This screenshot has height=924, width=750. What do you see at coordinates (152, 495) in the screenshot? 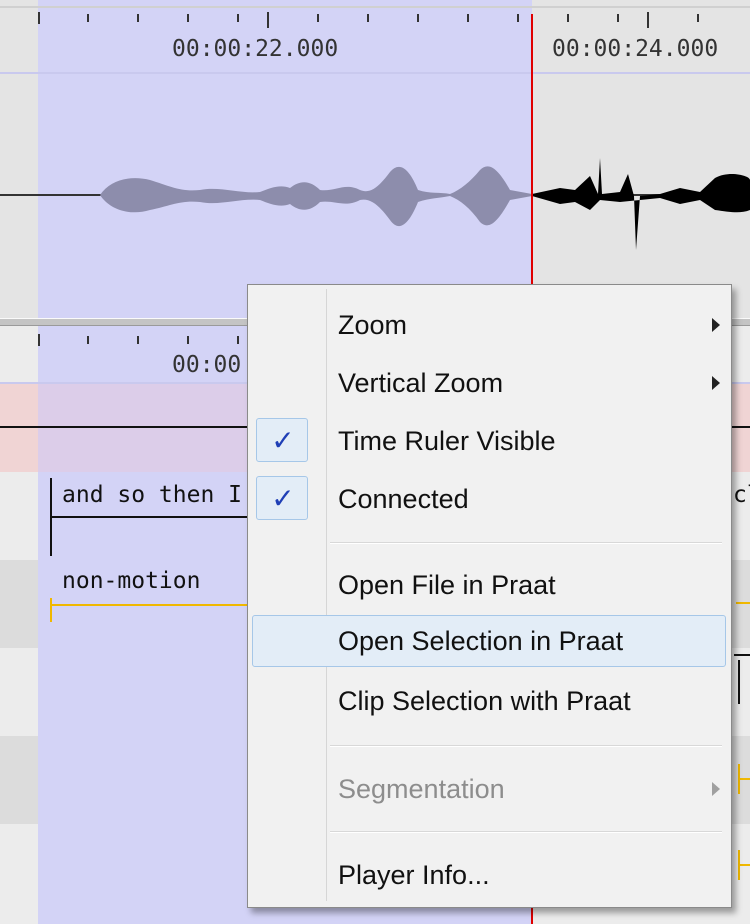
I see `annotation-words: and so then I` at bounding box center [152, 495].